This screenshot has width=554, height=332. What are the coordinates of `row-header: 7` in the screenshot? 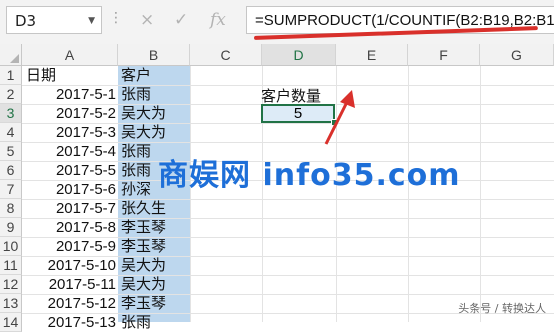 It's located at (11, 189).